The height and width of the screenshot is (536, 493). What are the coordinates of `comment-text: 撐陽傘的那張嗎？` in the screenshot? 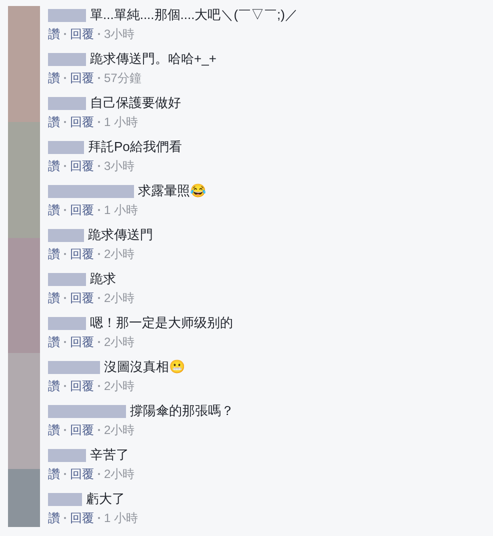 It's located at (182, 411).